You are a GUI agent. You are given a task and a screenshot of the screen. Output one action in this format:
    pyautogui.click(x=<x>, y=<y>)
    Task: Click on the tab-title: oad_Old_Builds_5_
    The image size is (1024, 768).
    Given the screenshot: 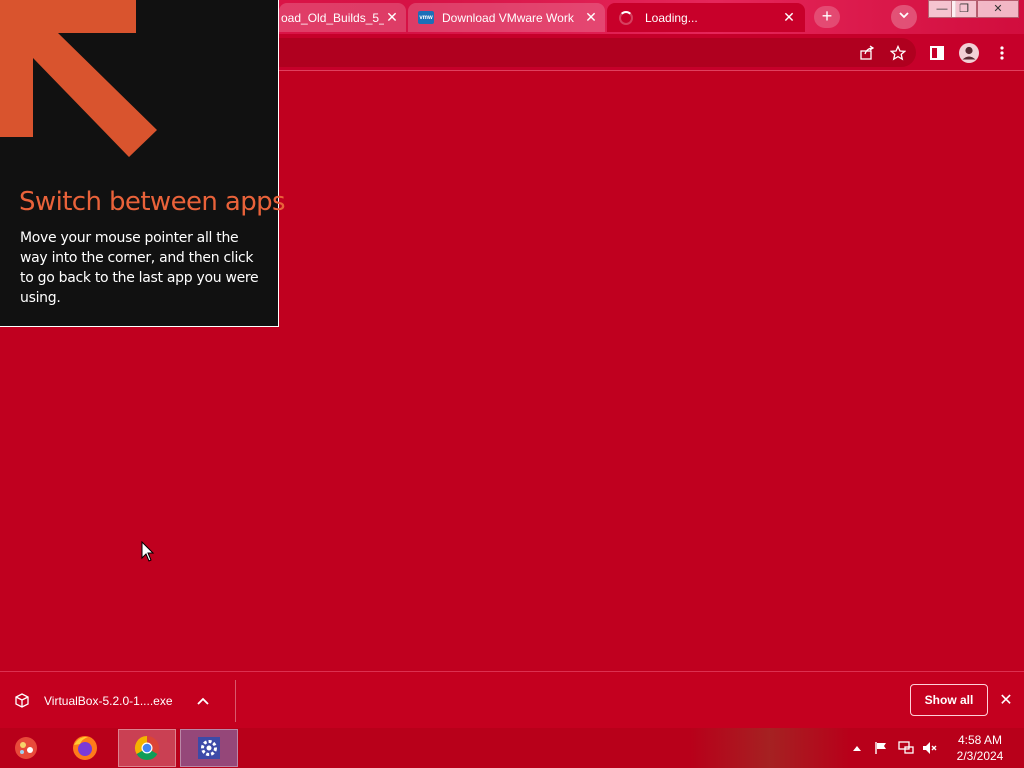 What is the action you would take?
    pyautogui.click(x=332, y=17)
    